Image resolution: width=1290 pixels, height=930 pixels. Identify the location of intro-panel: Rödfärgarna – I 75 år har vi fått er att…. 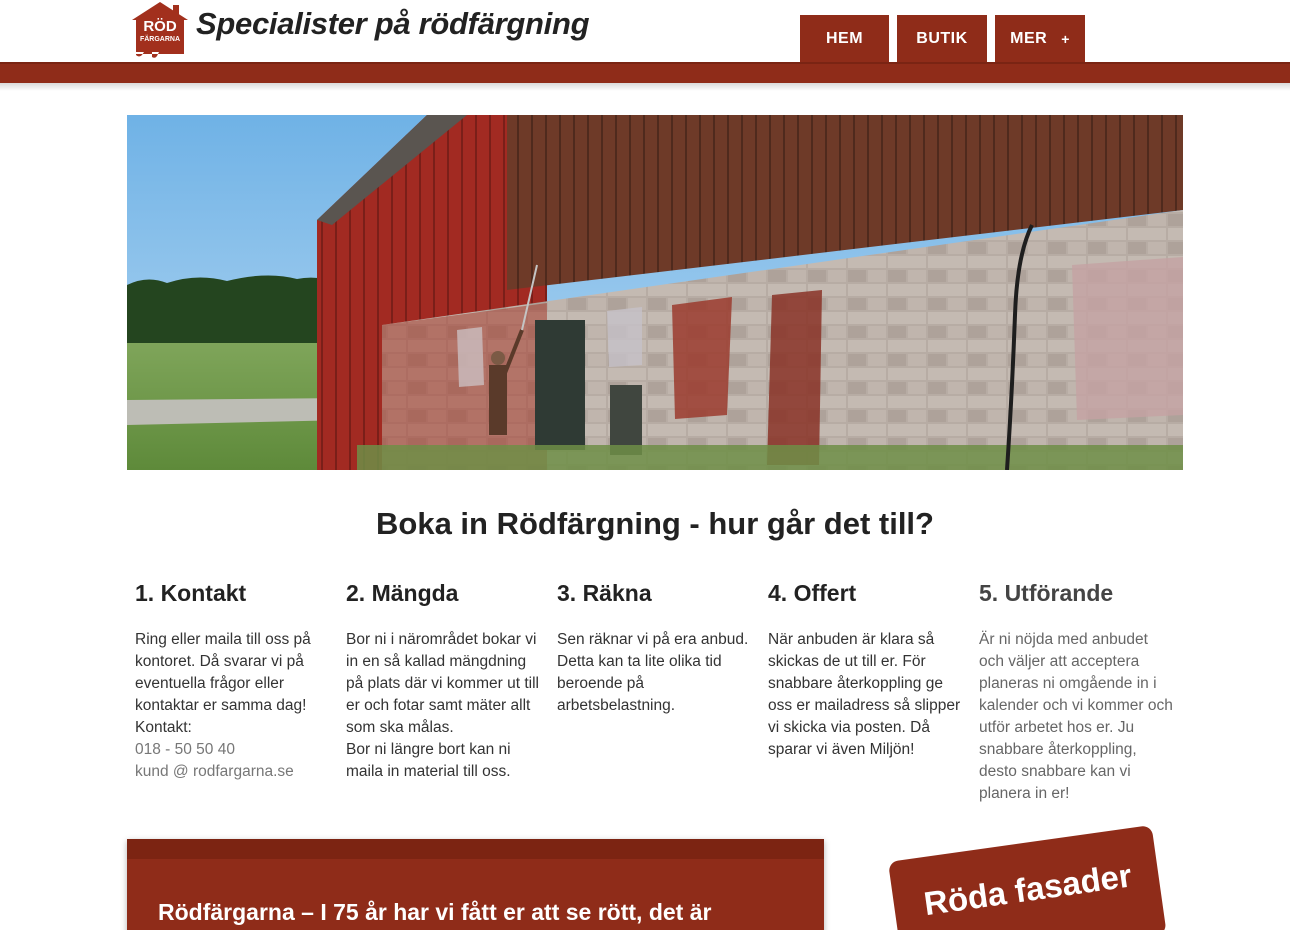
(475, 884).